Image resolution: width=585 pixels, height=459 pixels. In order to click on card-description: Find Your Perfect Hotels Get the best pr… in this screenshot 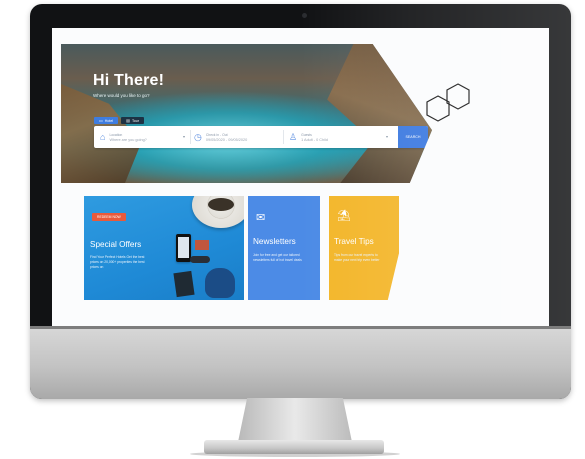, I will do `click(117, 262)`.